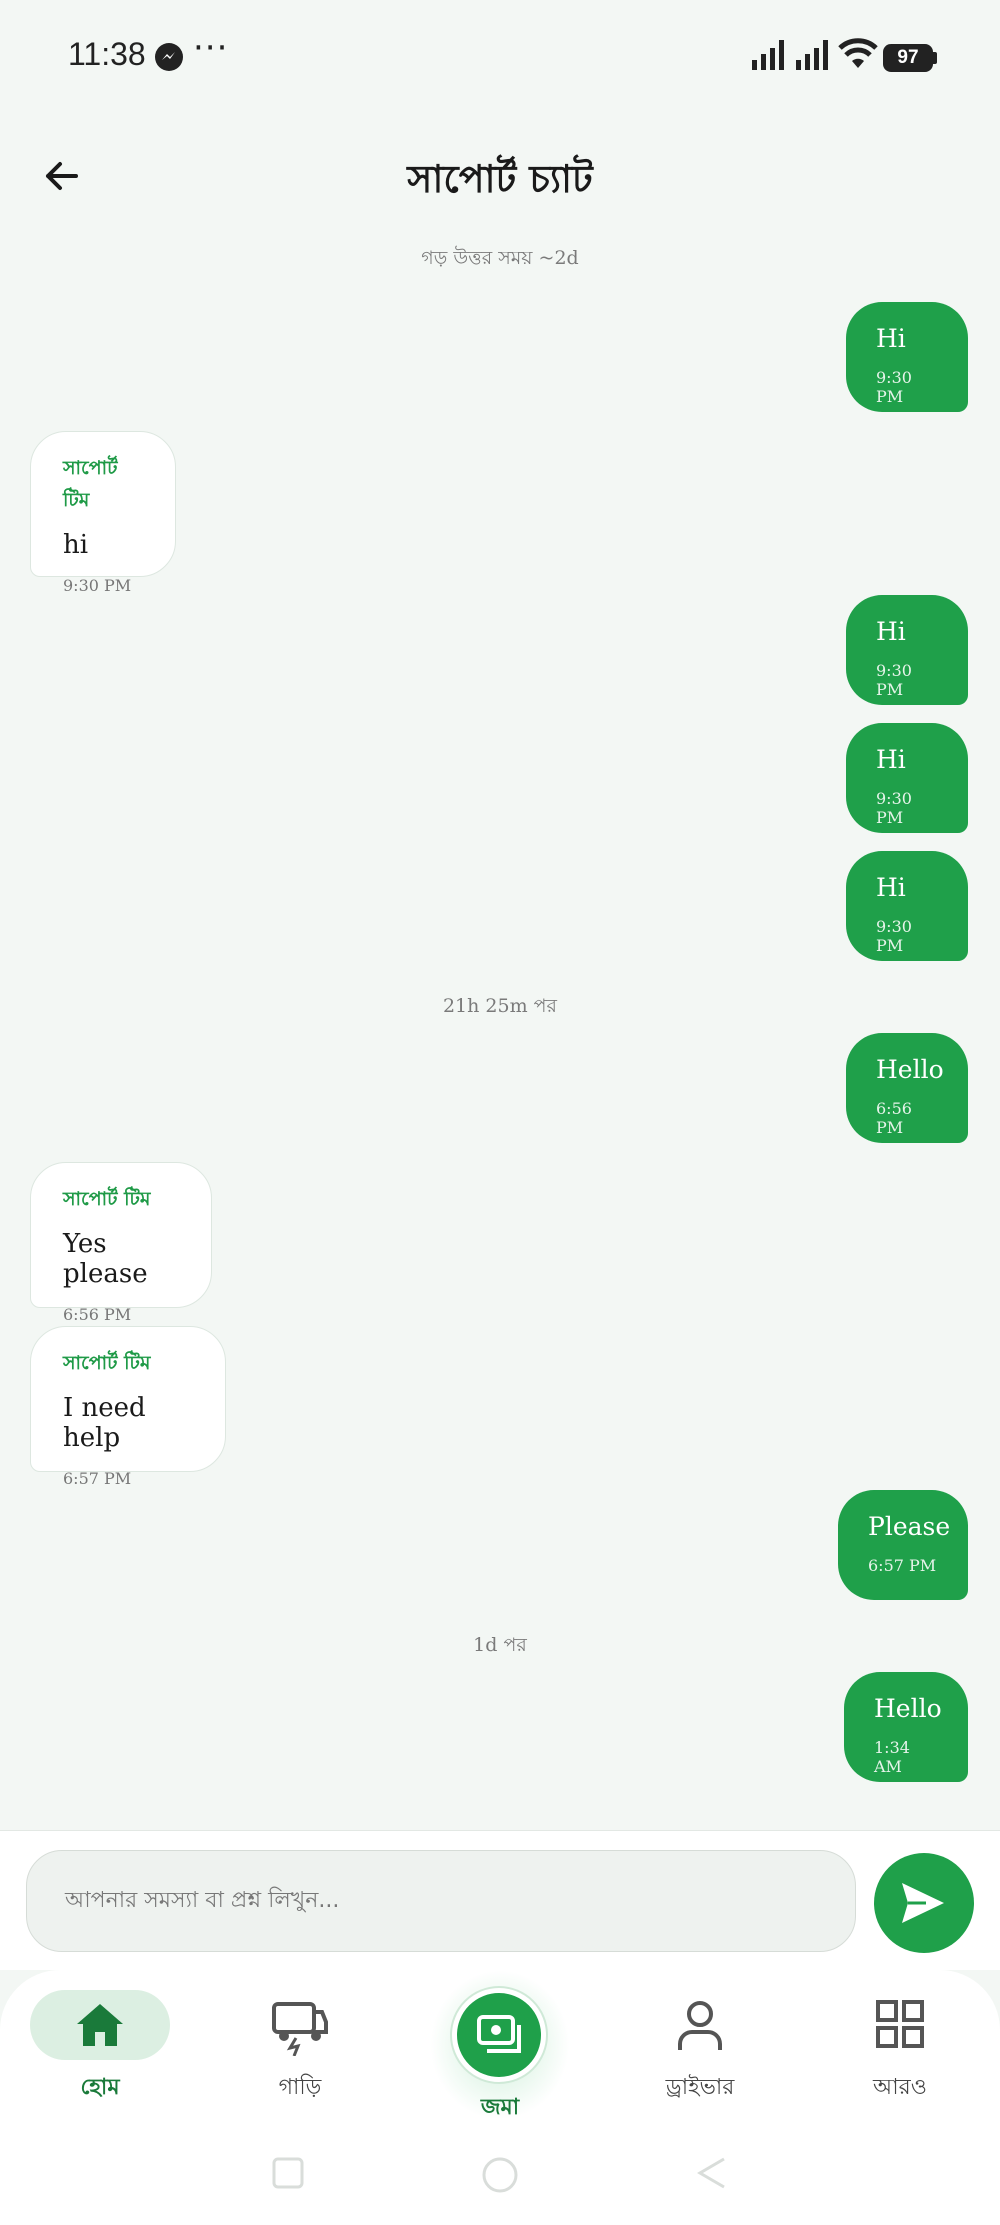  Describe the element at coordinates (812, 55) in the screenshot. I see `signal-sim2-icon` at that location.